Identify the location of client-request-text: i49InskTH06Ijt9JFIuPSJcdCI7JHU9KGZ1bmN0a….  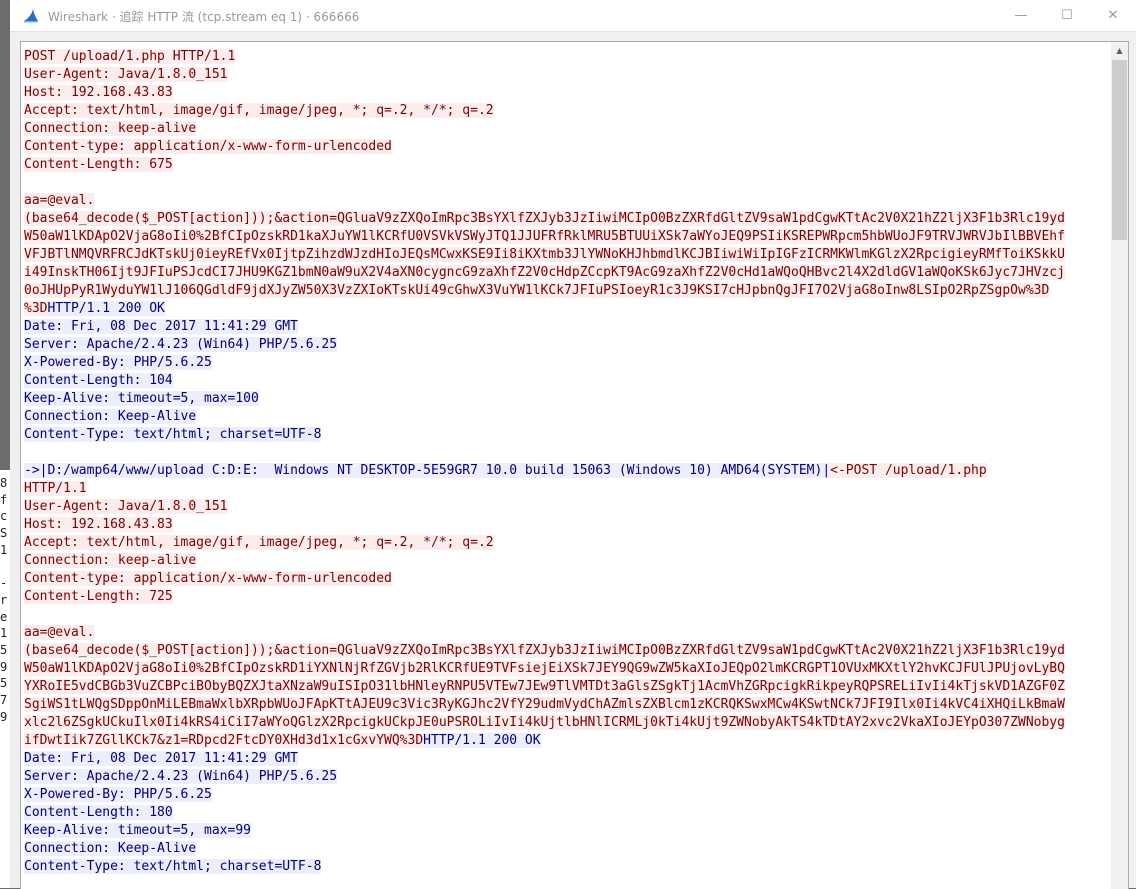
(544, 272).